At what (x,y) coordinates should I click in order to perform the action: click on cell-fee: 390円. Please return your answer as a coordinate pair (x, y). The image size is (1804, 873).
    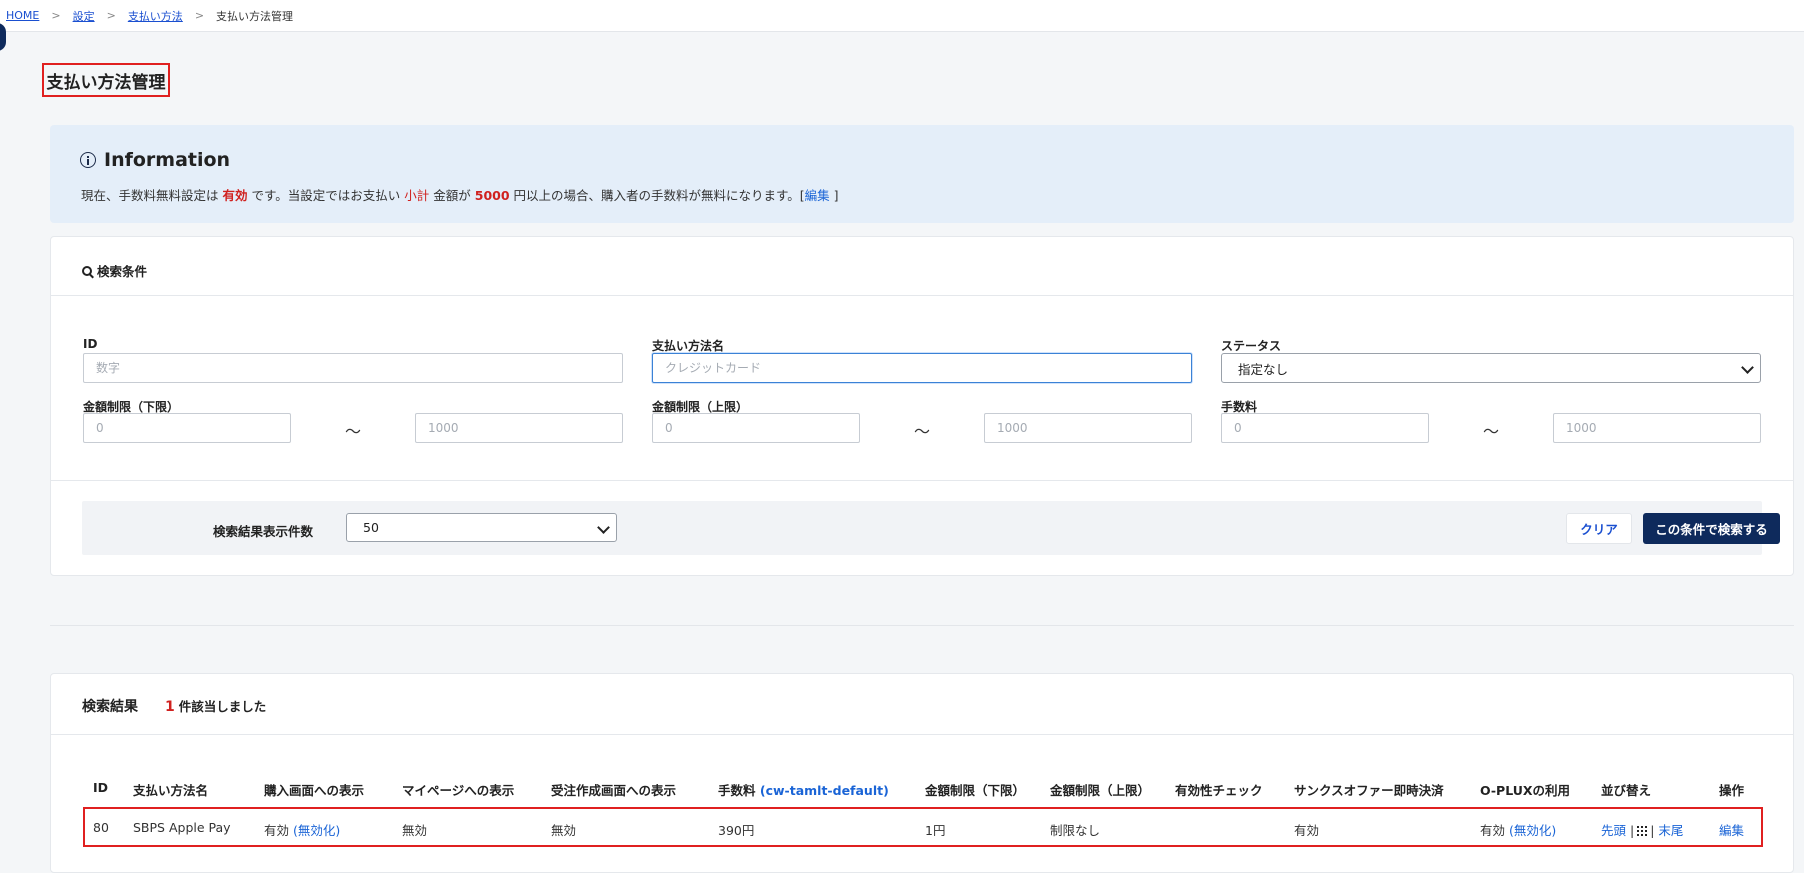
    Looking at the image, I should click on (736, 830).